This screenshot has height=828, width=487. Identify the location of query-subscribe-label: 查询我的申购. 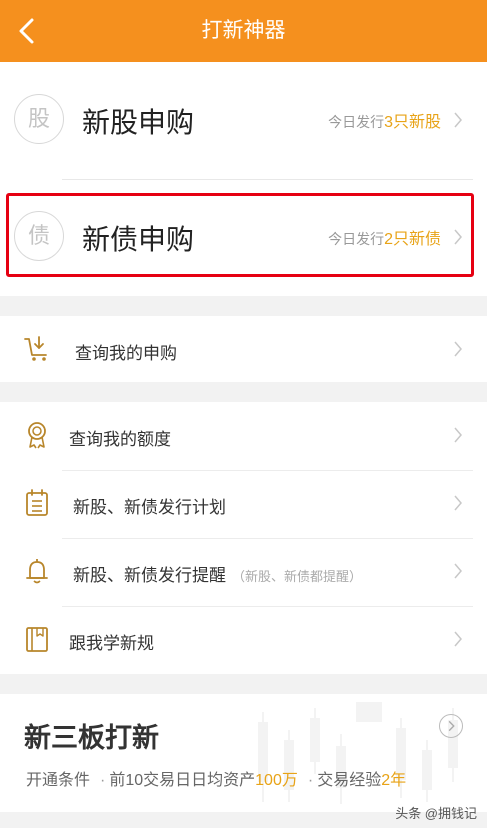
(126, 353).